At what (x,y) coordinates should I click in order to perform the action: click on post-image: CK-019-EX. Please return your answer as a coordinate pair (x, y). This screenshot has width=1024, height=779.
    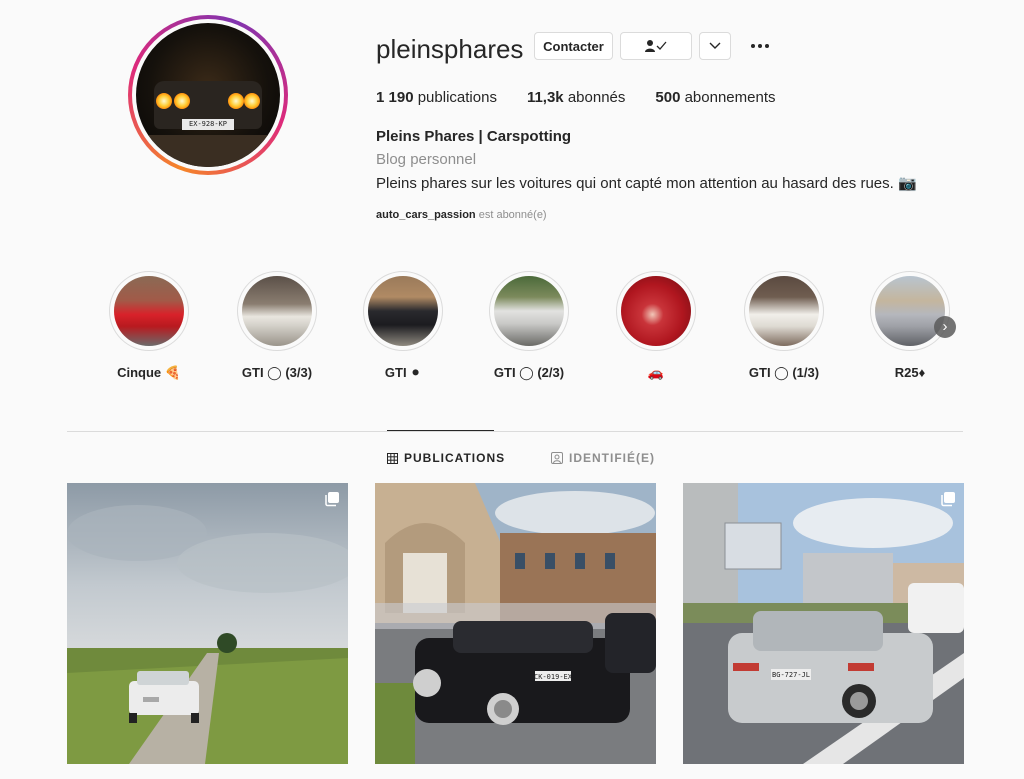
    Looking at the image, I should click on (515, 623).